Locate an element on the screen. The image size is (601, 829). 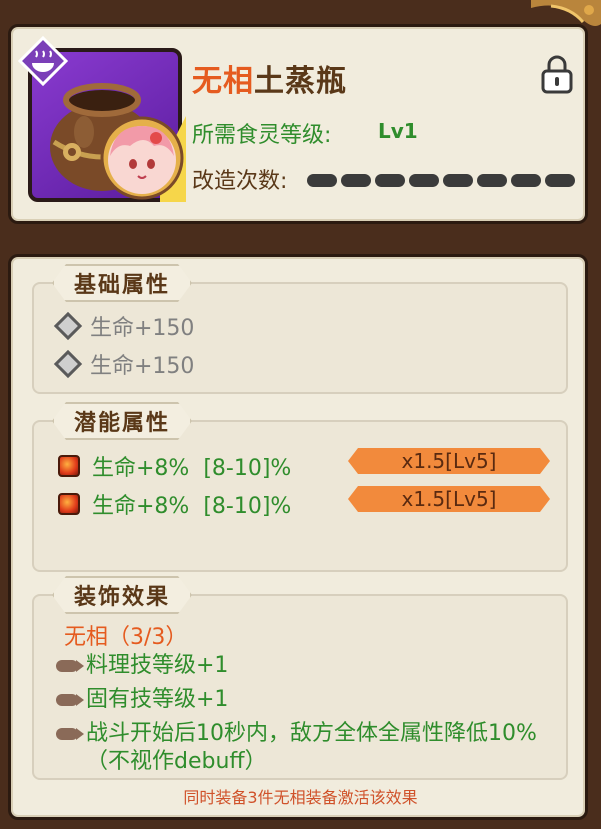
required-level-label: 所需食灵等级: is located at coordinates (262, 135).